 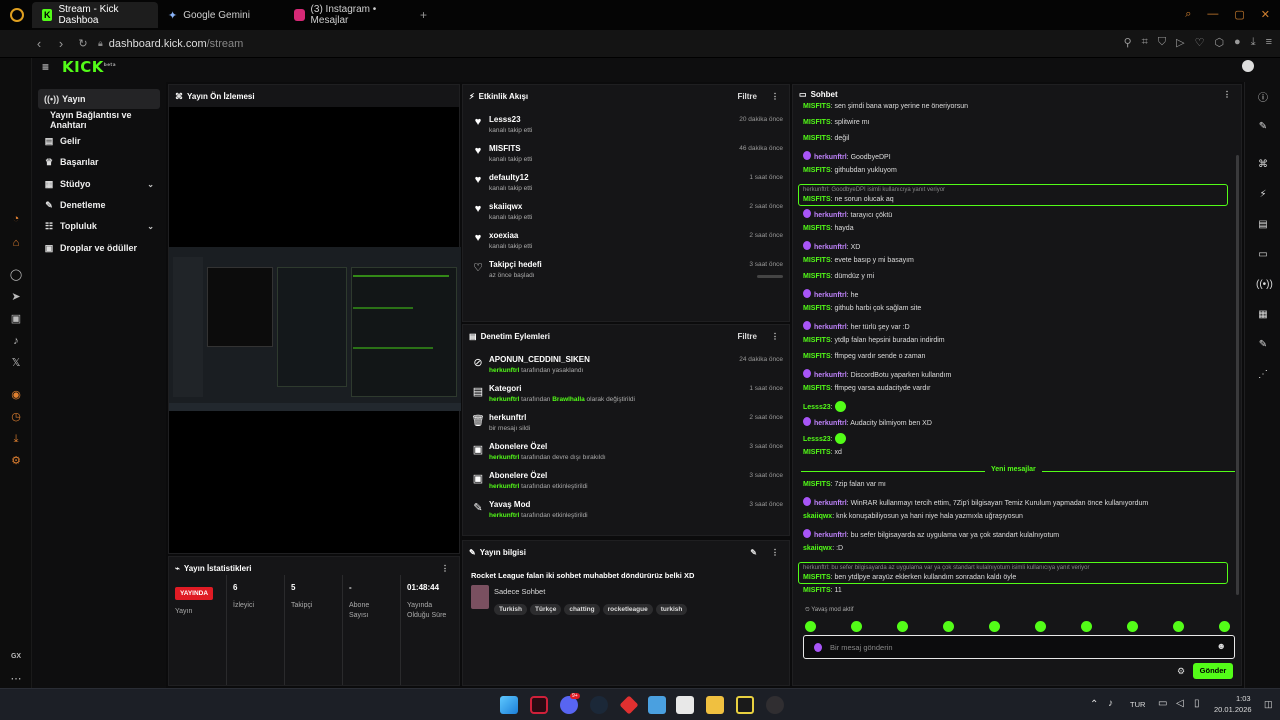 I want to click on edit-icon: ✎, so click(x=753, y=552).